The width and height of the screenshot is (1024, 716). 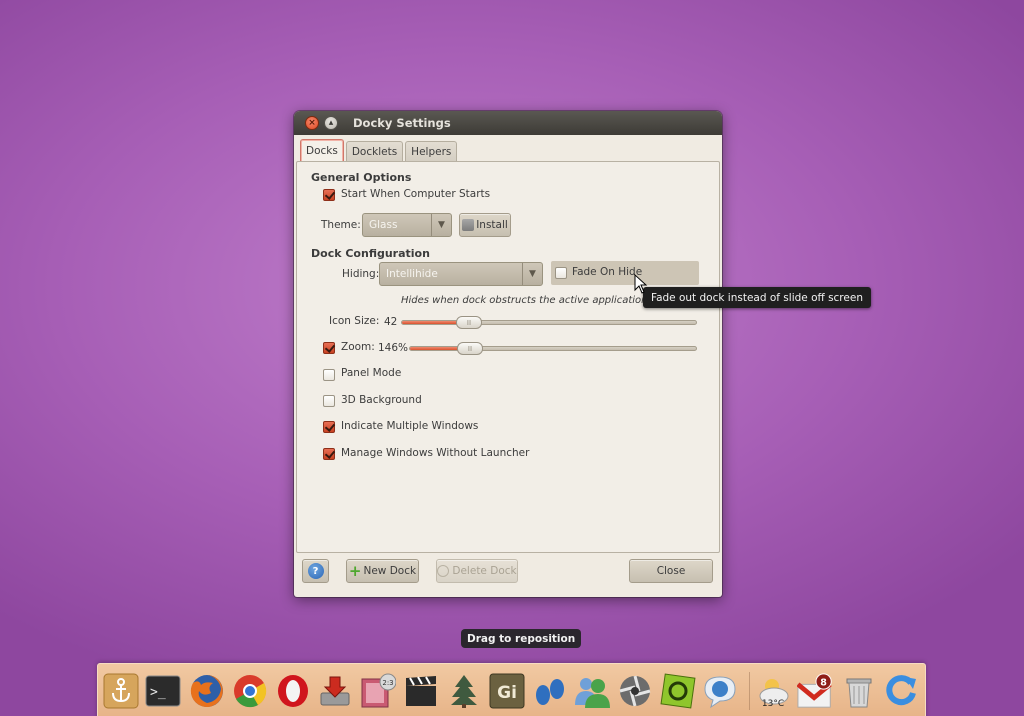 I want to click on plus-icon: +, so click(x=355, y=571).